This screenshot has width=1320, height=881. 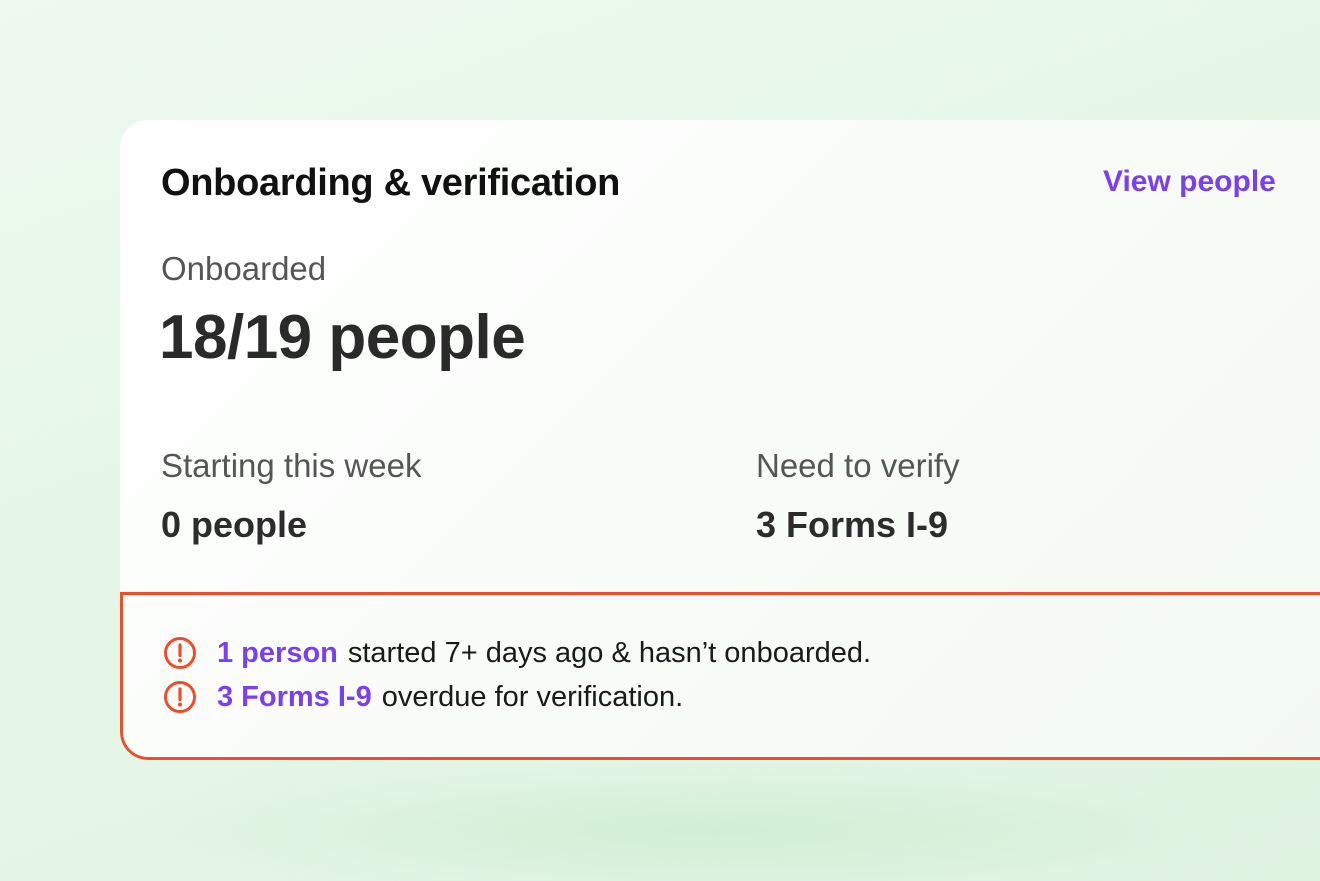 What do you see at coordinates (1189, 182) in the screenshot?
I see `view-people-link: View people` at bounding box center [1189, 182].